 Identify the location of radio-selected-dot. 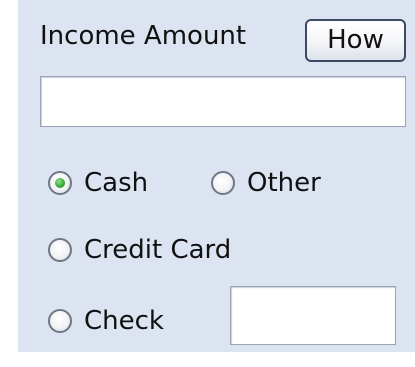
(60, 183).